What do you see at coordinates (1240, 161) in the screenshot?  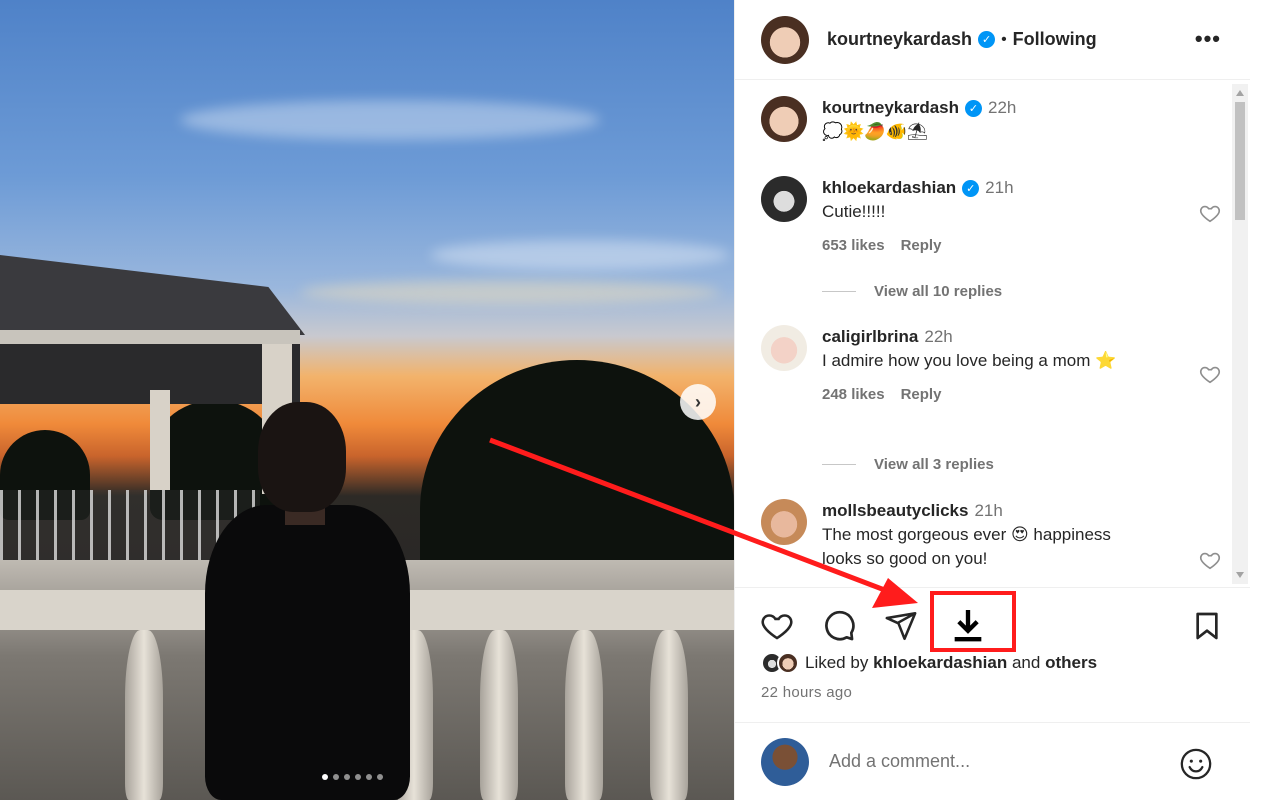 I see `scroll-thumb` at bounding box center [1240, 161].